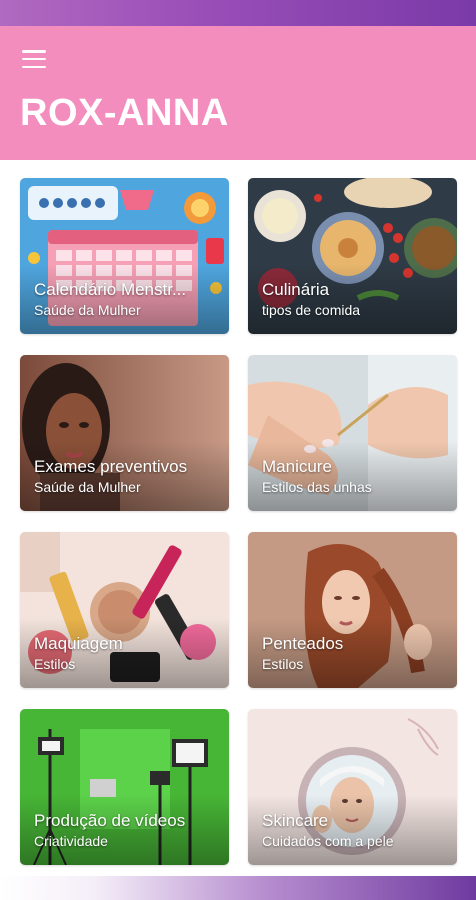 The width and height of the screenshot is (476, 900). I want to click on card-exames-preventivos: Exames preventivos Saúde da Mulher, so click(124, 433).